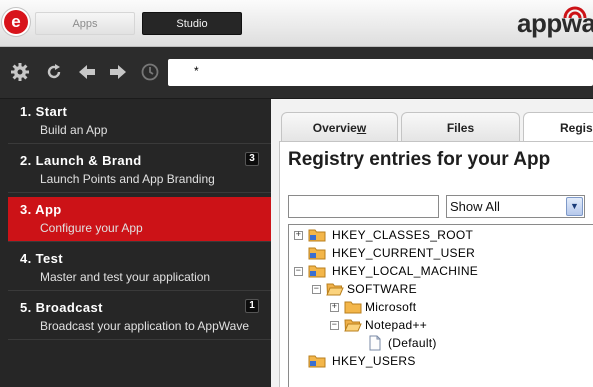 The width and height of the screenshot is (593, 387). Describe the element at coordinates (118, 72) in the screenshot. I see `forward-arrow-icon` at that location.